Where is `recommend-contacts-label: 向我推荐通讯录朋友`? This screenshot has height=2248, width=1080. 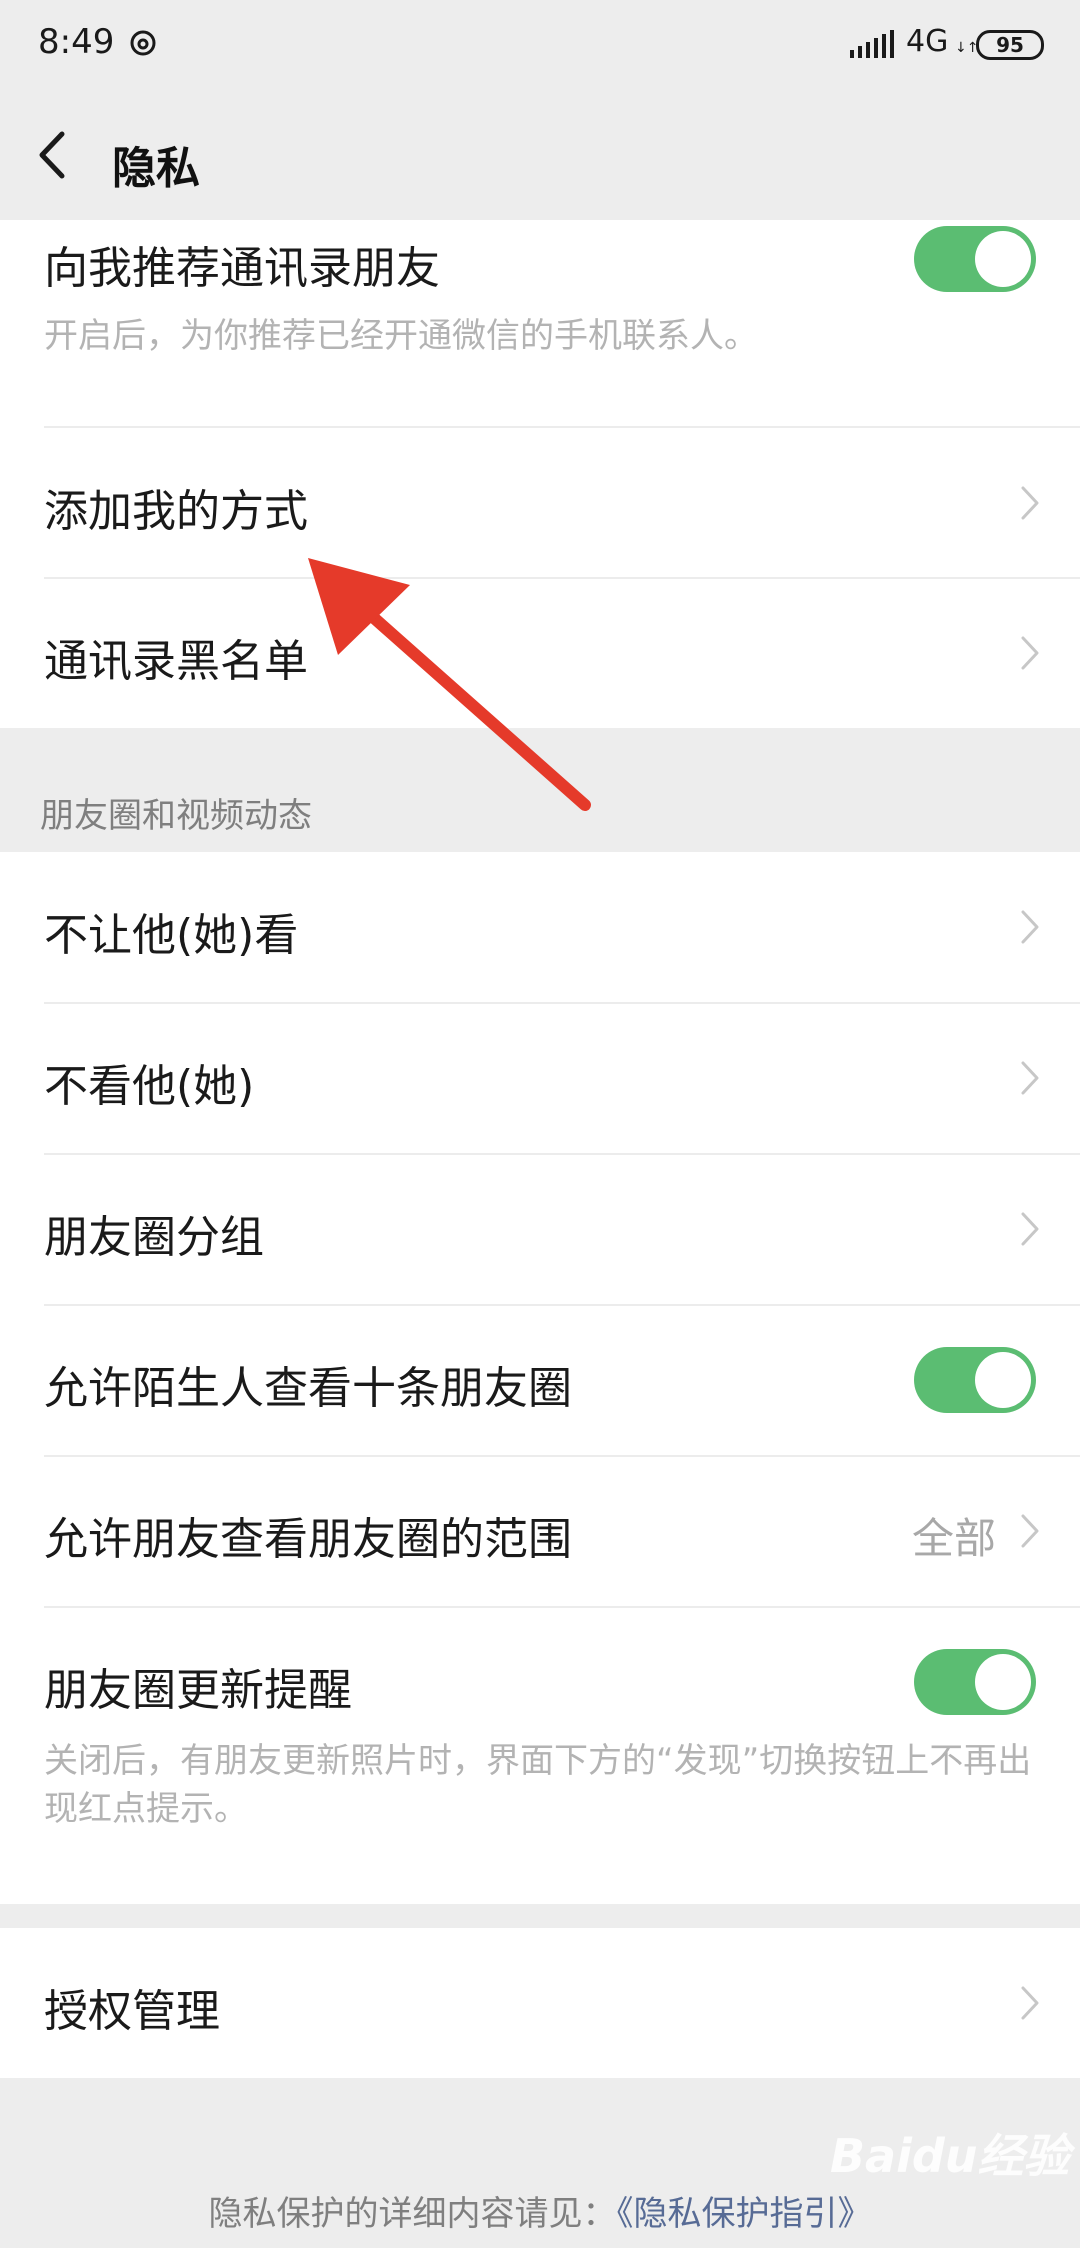
recommend-contacts-label: 向我推荐通讯录朋友 is located at coordinates (242, 268).